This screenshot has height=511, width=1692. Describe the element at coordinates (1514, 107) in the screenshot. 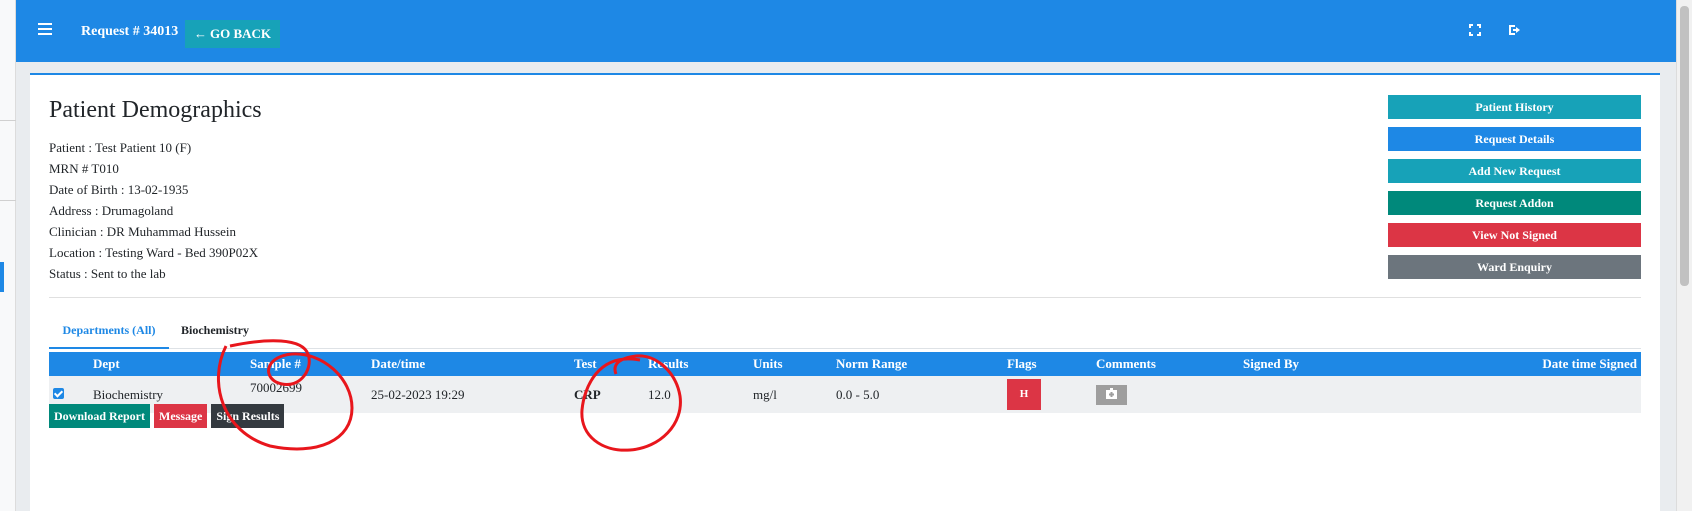

I see `patient-history-button: Patient History` at that location.